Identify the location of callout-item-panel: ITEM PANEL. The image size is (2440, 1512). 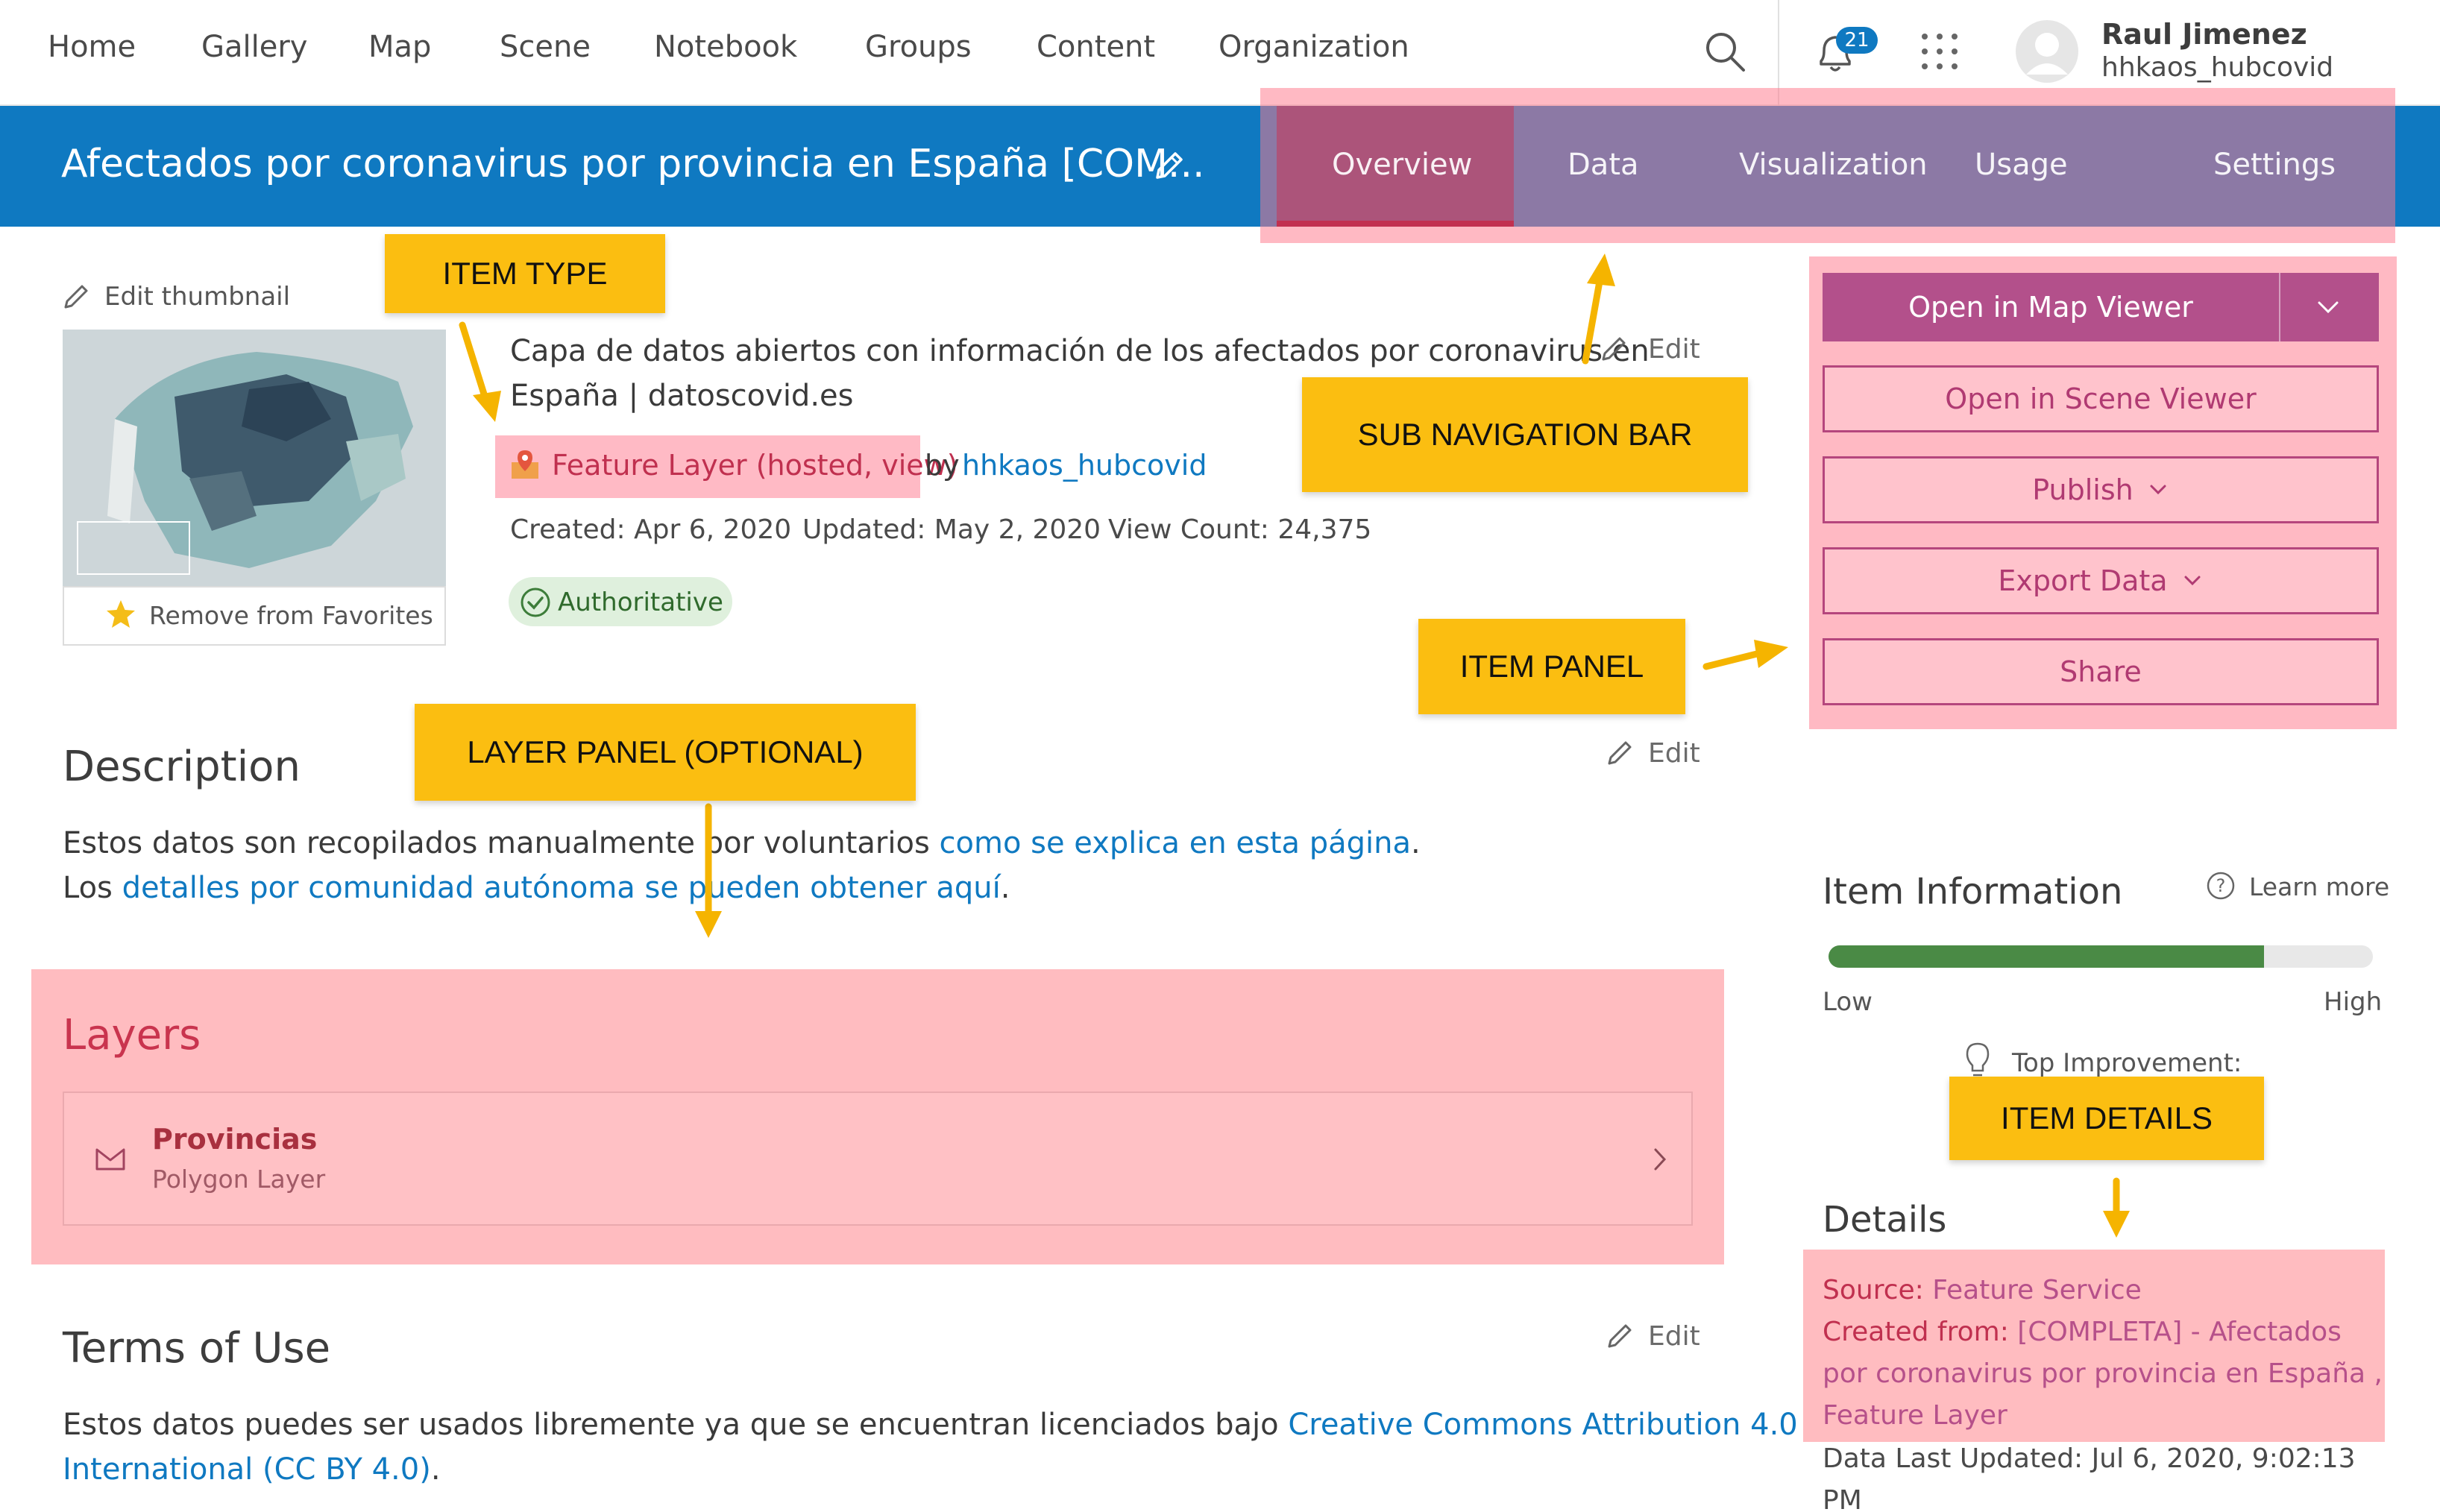
(1551, 666).